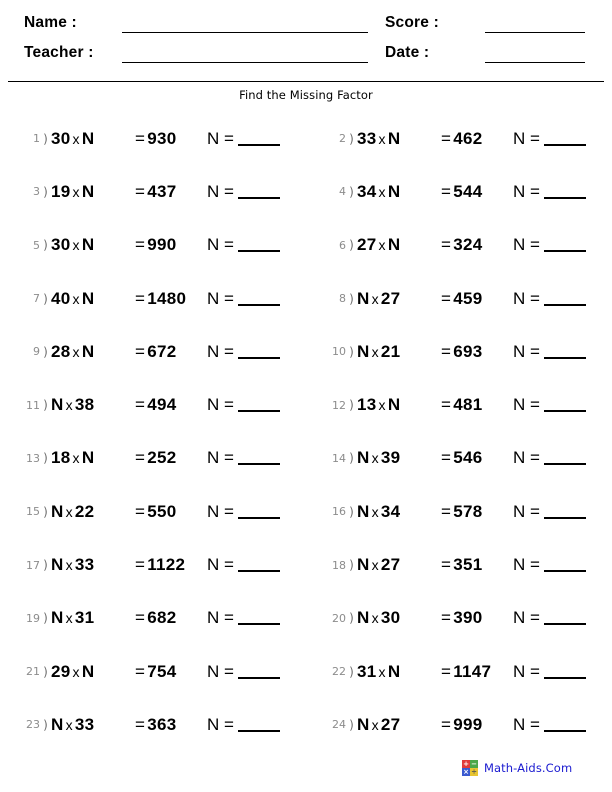 The width and height of the screenshot is (612, 792). Describe the element at coordinates (36, 352) in the screenshot. I see `problem-number: 9` at that location.